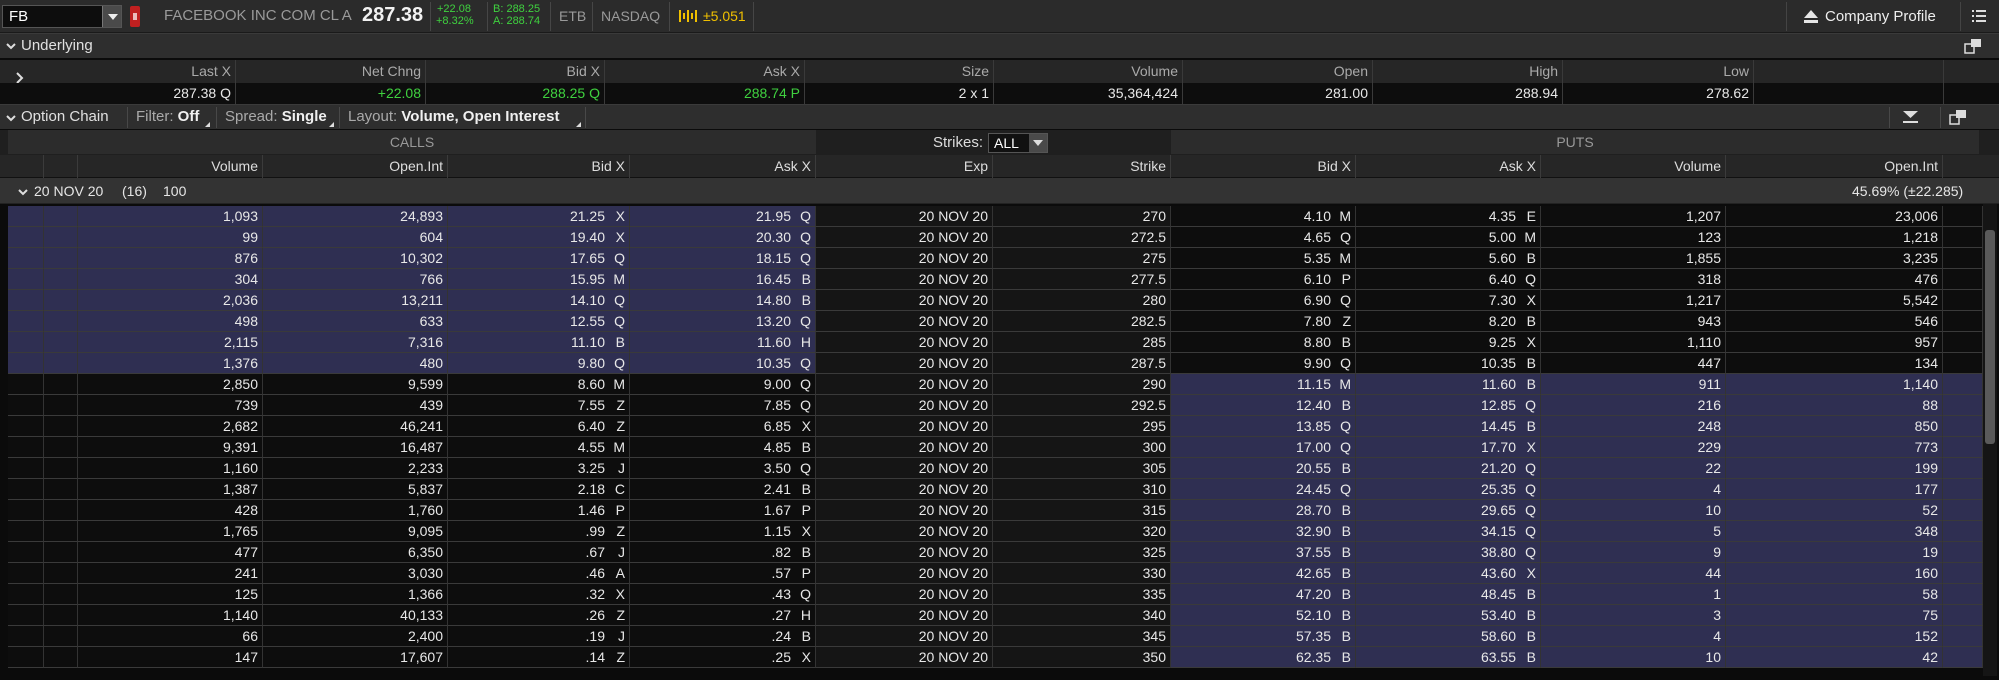  Describe the element at coordinates (1834, 237) in the screenshot. I see `put-open-interest-cell: 1,218` at that location.